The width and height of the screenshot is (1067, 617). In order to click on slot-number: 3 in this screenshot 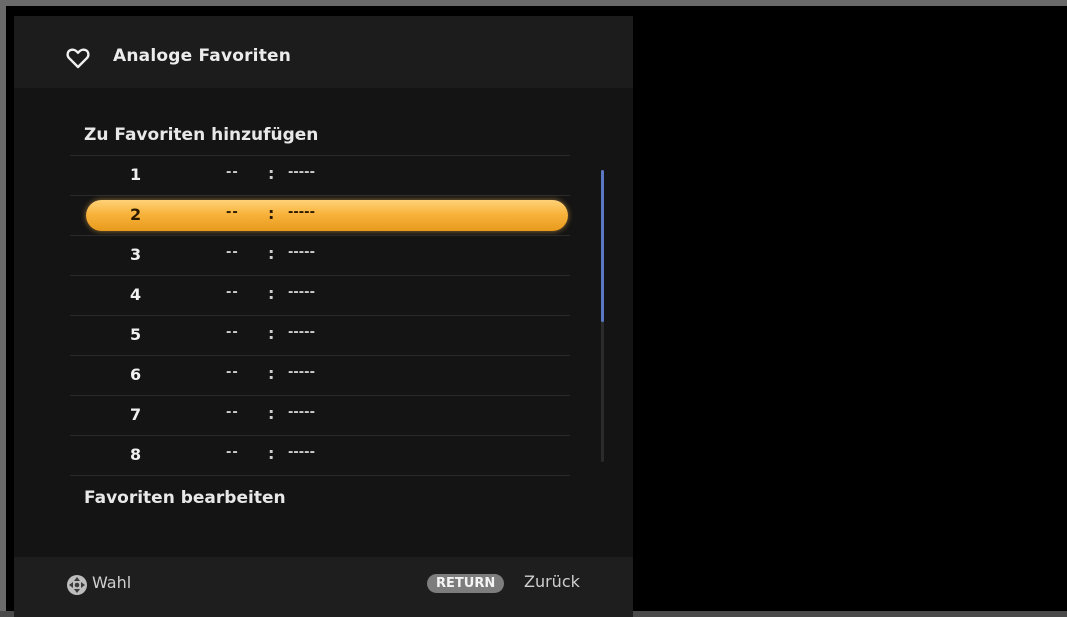, I will do `click(136, 254)`.